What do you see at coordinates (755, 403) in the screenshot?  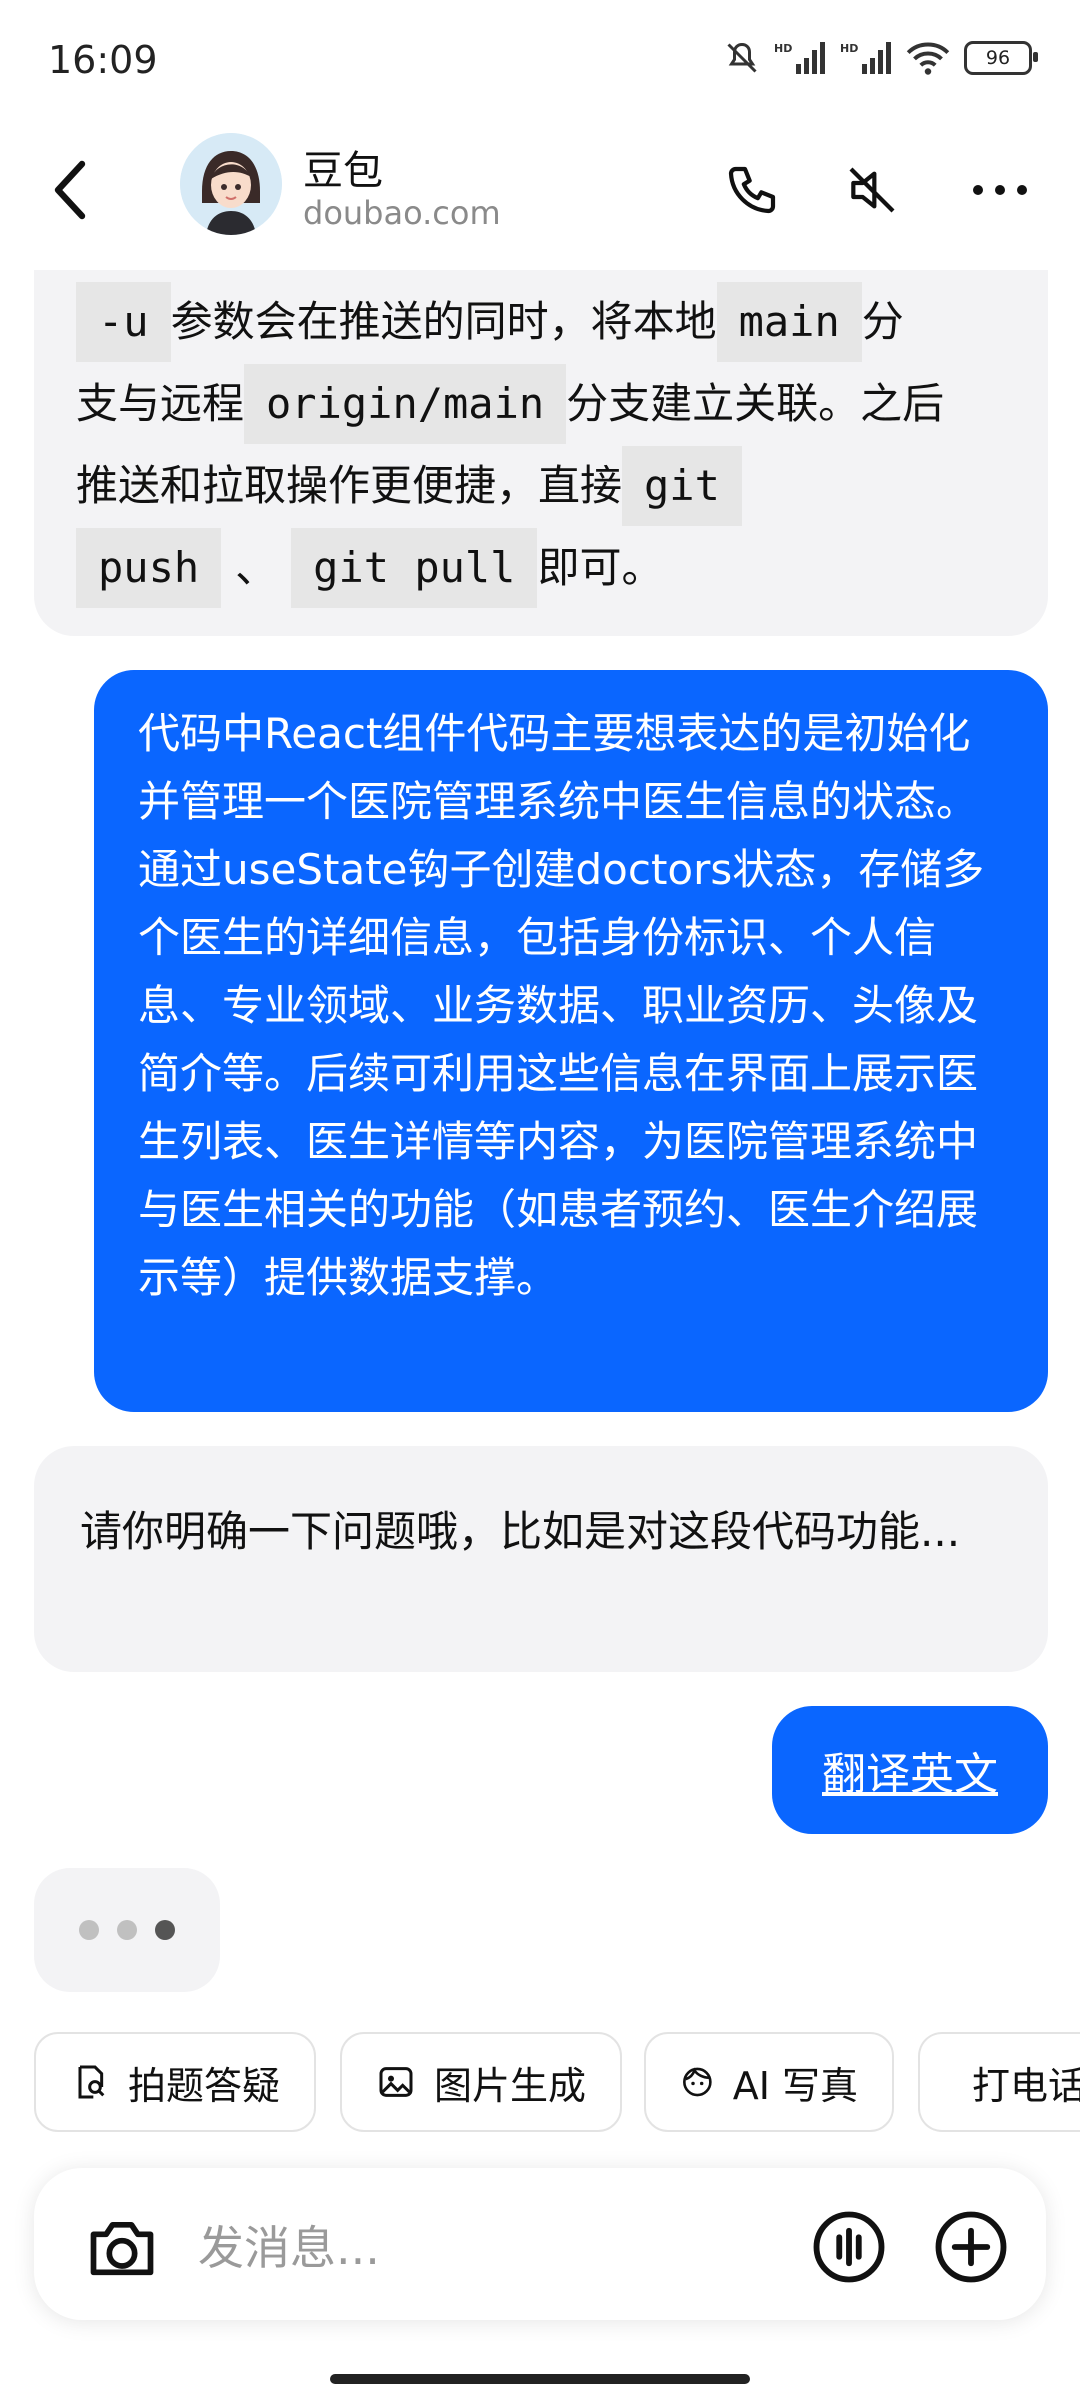 I see `message-text: 分支建立关联。之后` at bounding box center [755, 403].